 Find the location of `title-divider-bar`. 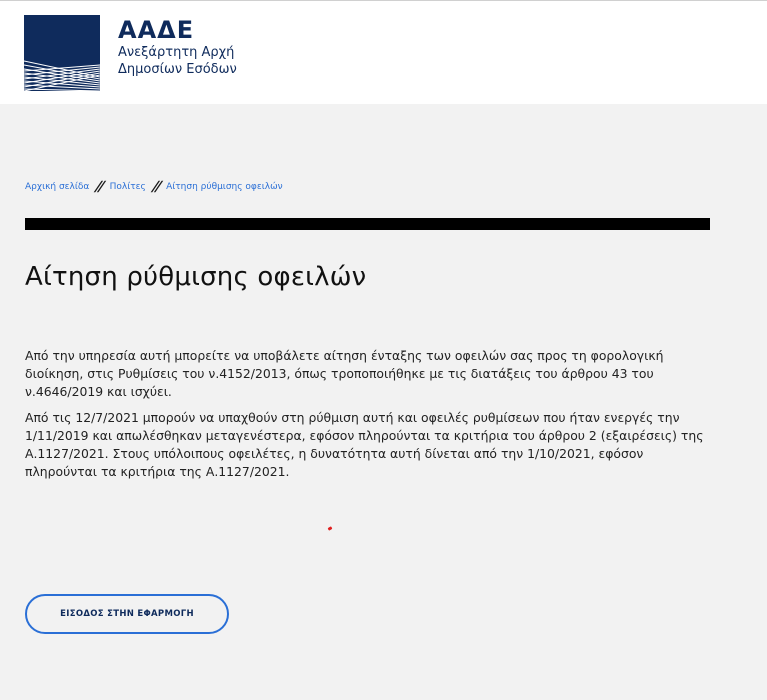

title-divider-bar is located at coordinates (367, 224).